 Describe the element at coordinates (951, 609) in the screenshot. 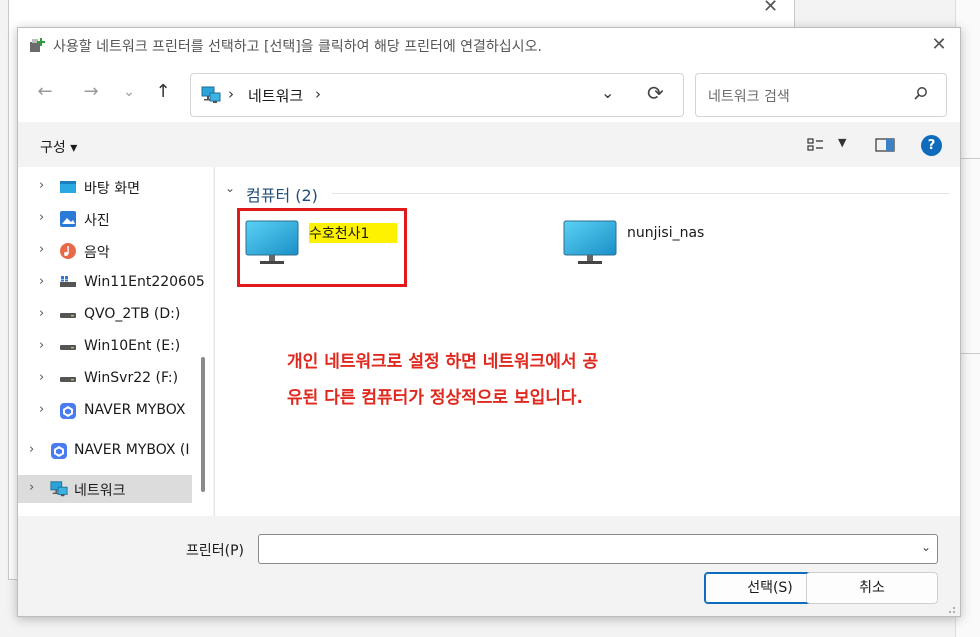

I see `resize-grip-icon` at that location.